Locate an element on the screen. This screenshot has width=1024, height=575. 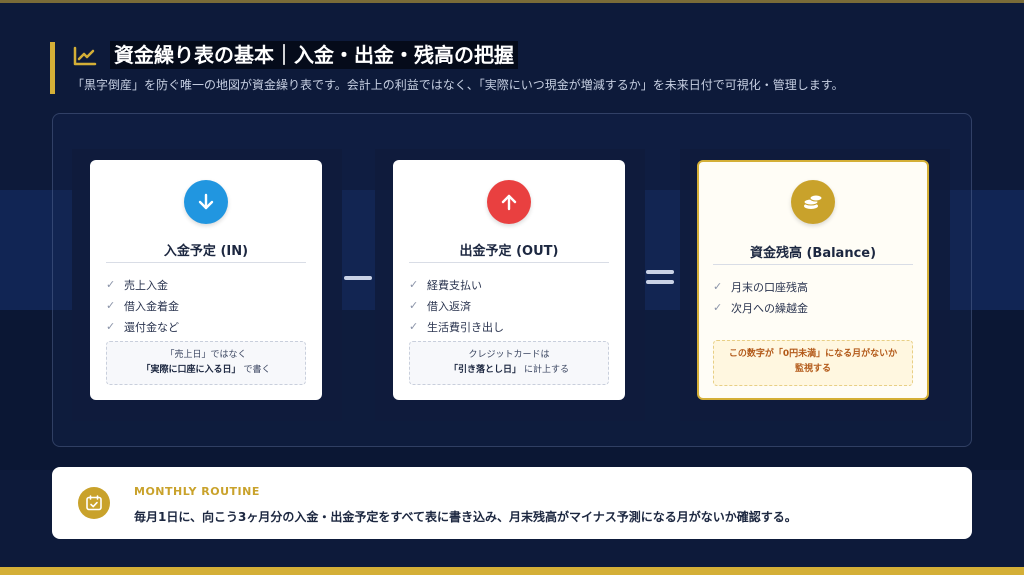
warning-note: この数字が「0円未満」になる月がないか 監視する is located at coordinates (813, 363).